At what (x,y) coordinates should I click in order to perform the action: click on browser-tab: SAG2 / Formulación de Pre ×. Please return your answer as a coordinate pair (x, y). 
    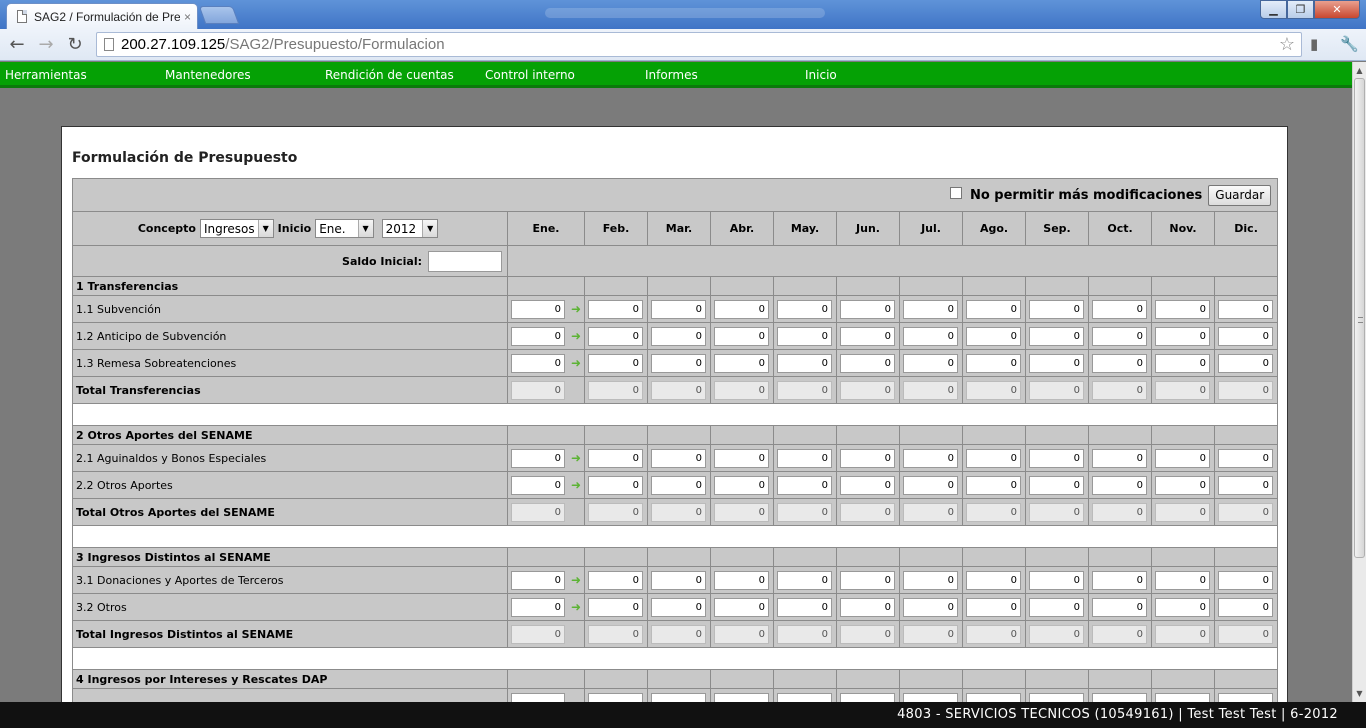
    Looking at the image, I should click on (102, 16).